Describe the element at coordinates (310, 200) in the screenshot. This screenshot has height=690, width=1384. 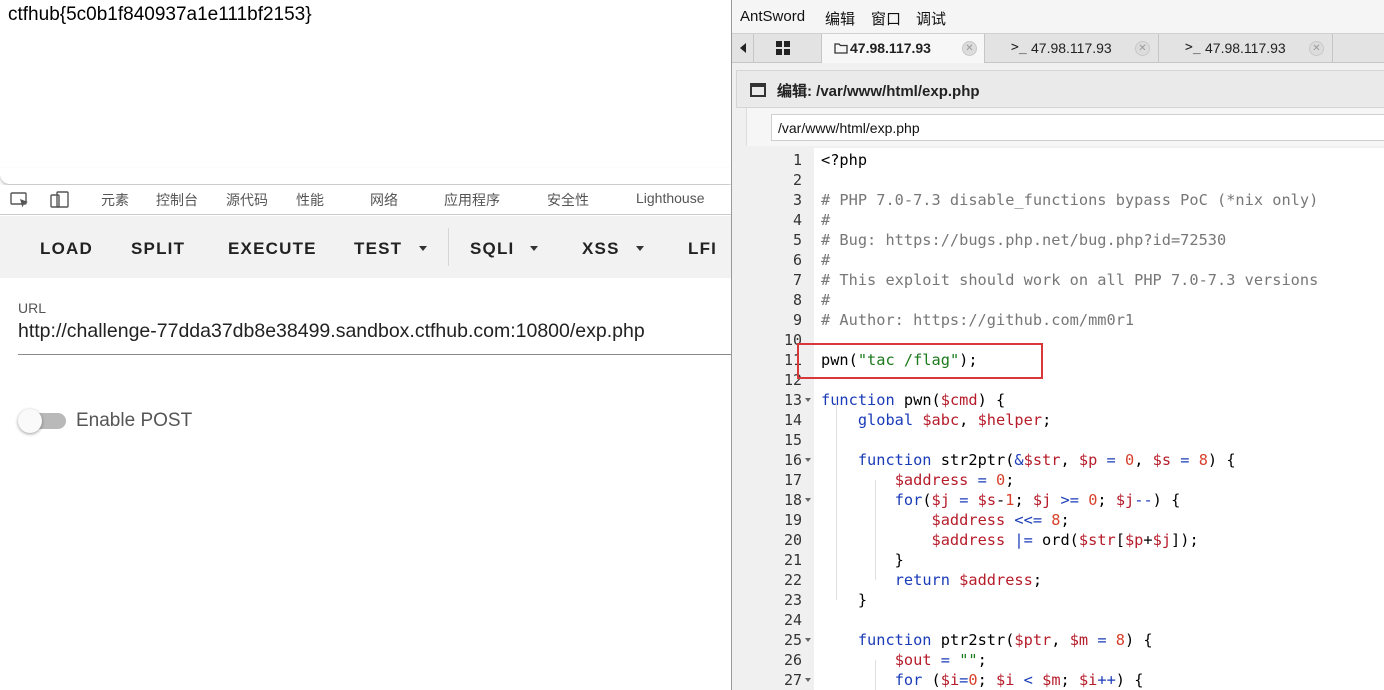
I see `devtools-tab-performance: 性能` at that location.